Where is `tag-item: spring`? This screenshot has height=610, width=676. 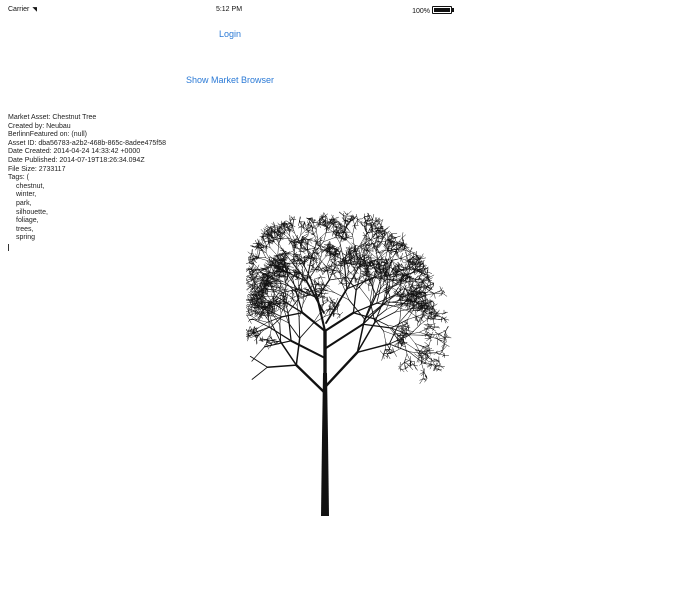
tag-item: spring is located at coordinates (26, 238).